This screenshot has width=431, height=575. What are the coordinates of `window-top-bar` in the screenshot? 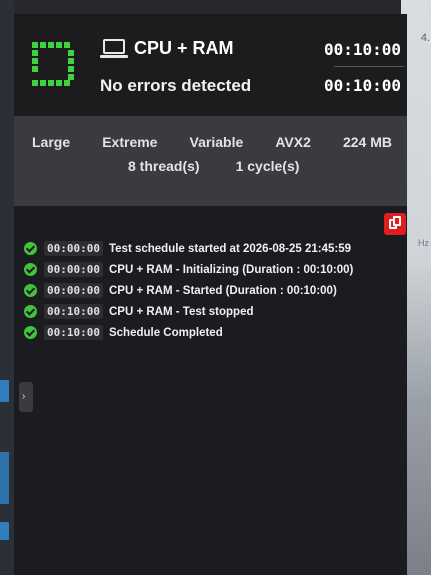 It's located at (214, 7).